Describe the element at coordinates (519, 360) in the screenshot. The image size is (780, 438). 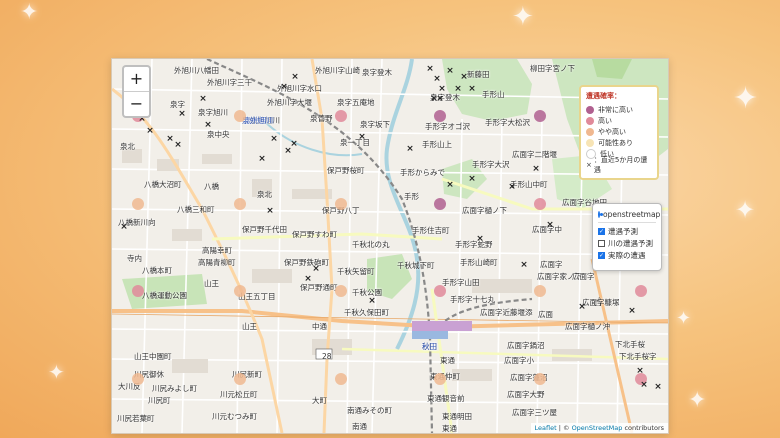
I see `place-label: 広面字小` at that location.